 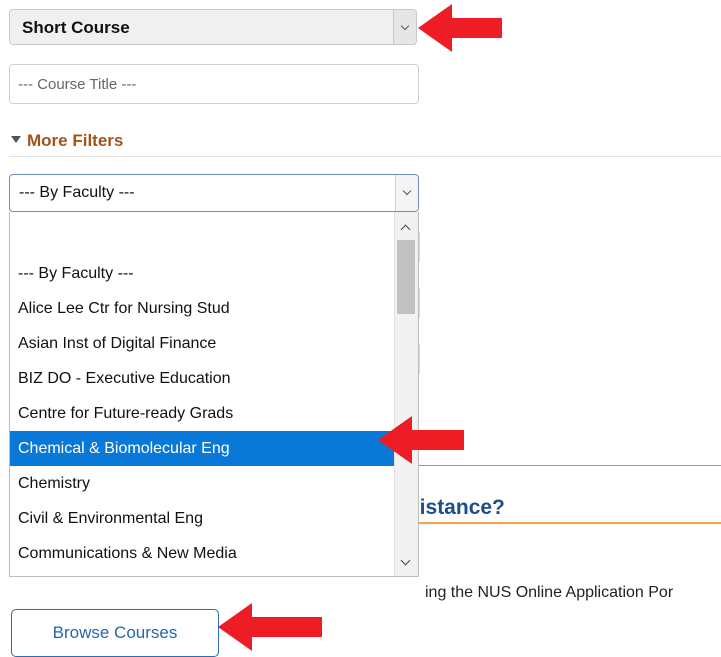 What do you see at coordinates (558, 523) in the screenshot?
I see `heading-underline` at bounding box center [558, 523].